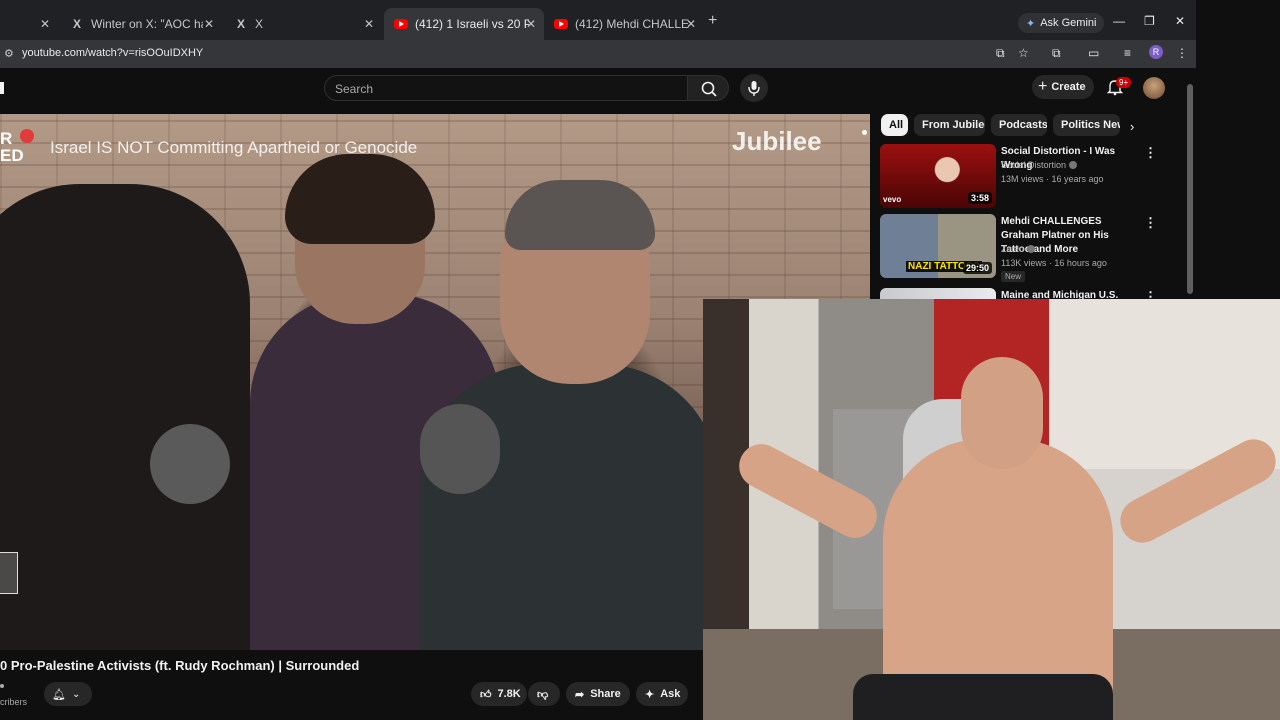 The width and height of the screenshot is (1280, 720). I want to click on video-thumbnail: NAZI TATTOO? 29:50, so click(938, 246).